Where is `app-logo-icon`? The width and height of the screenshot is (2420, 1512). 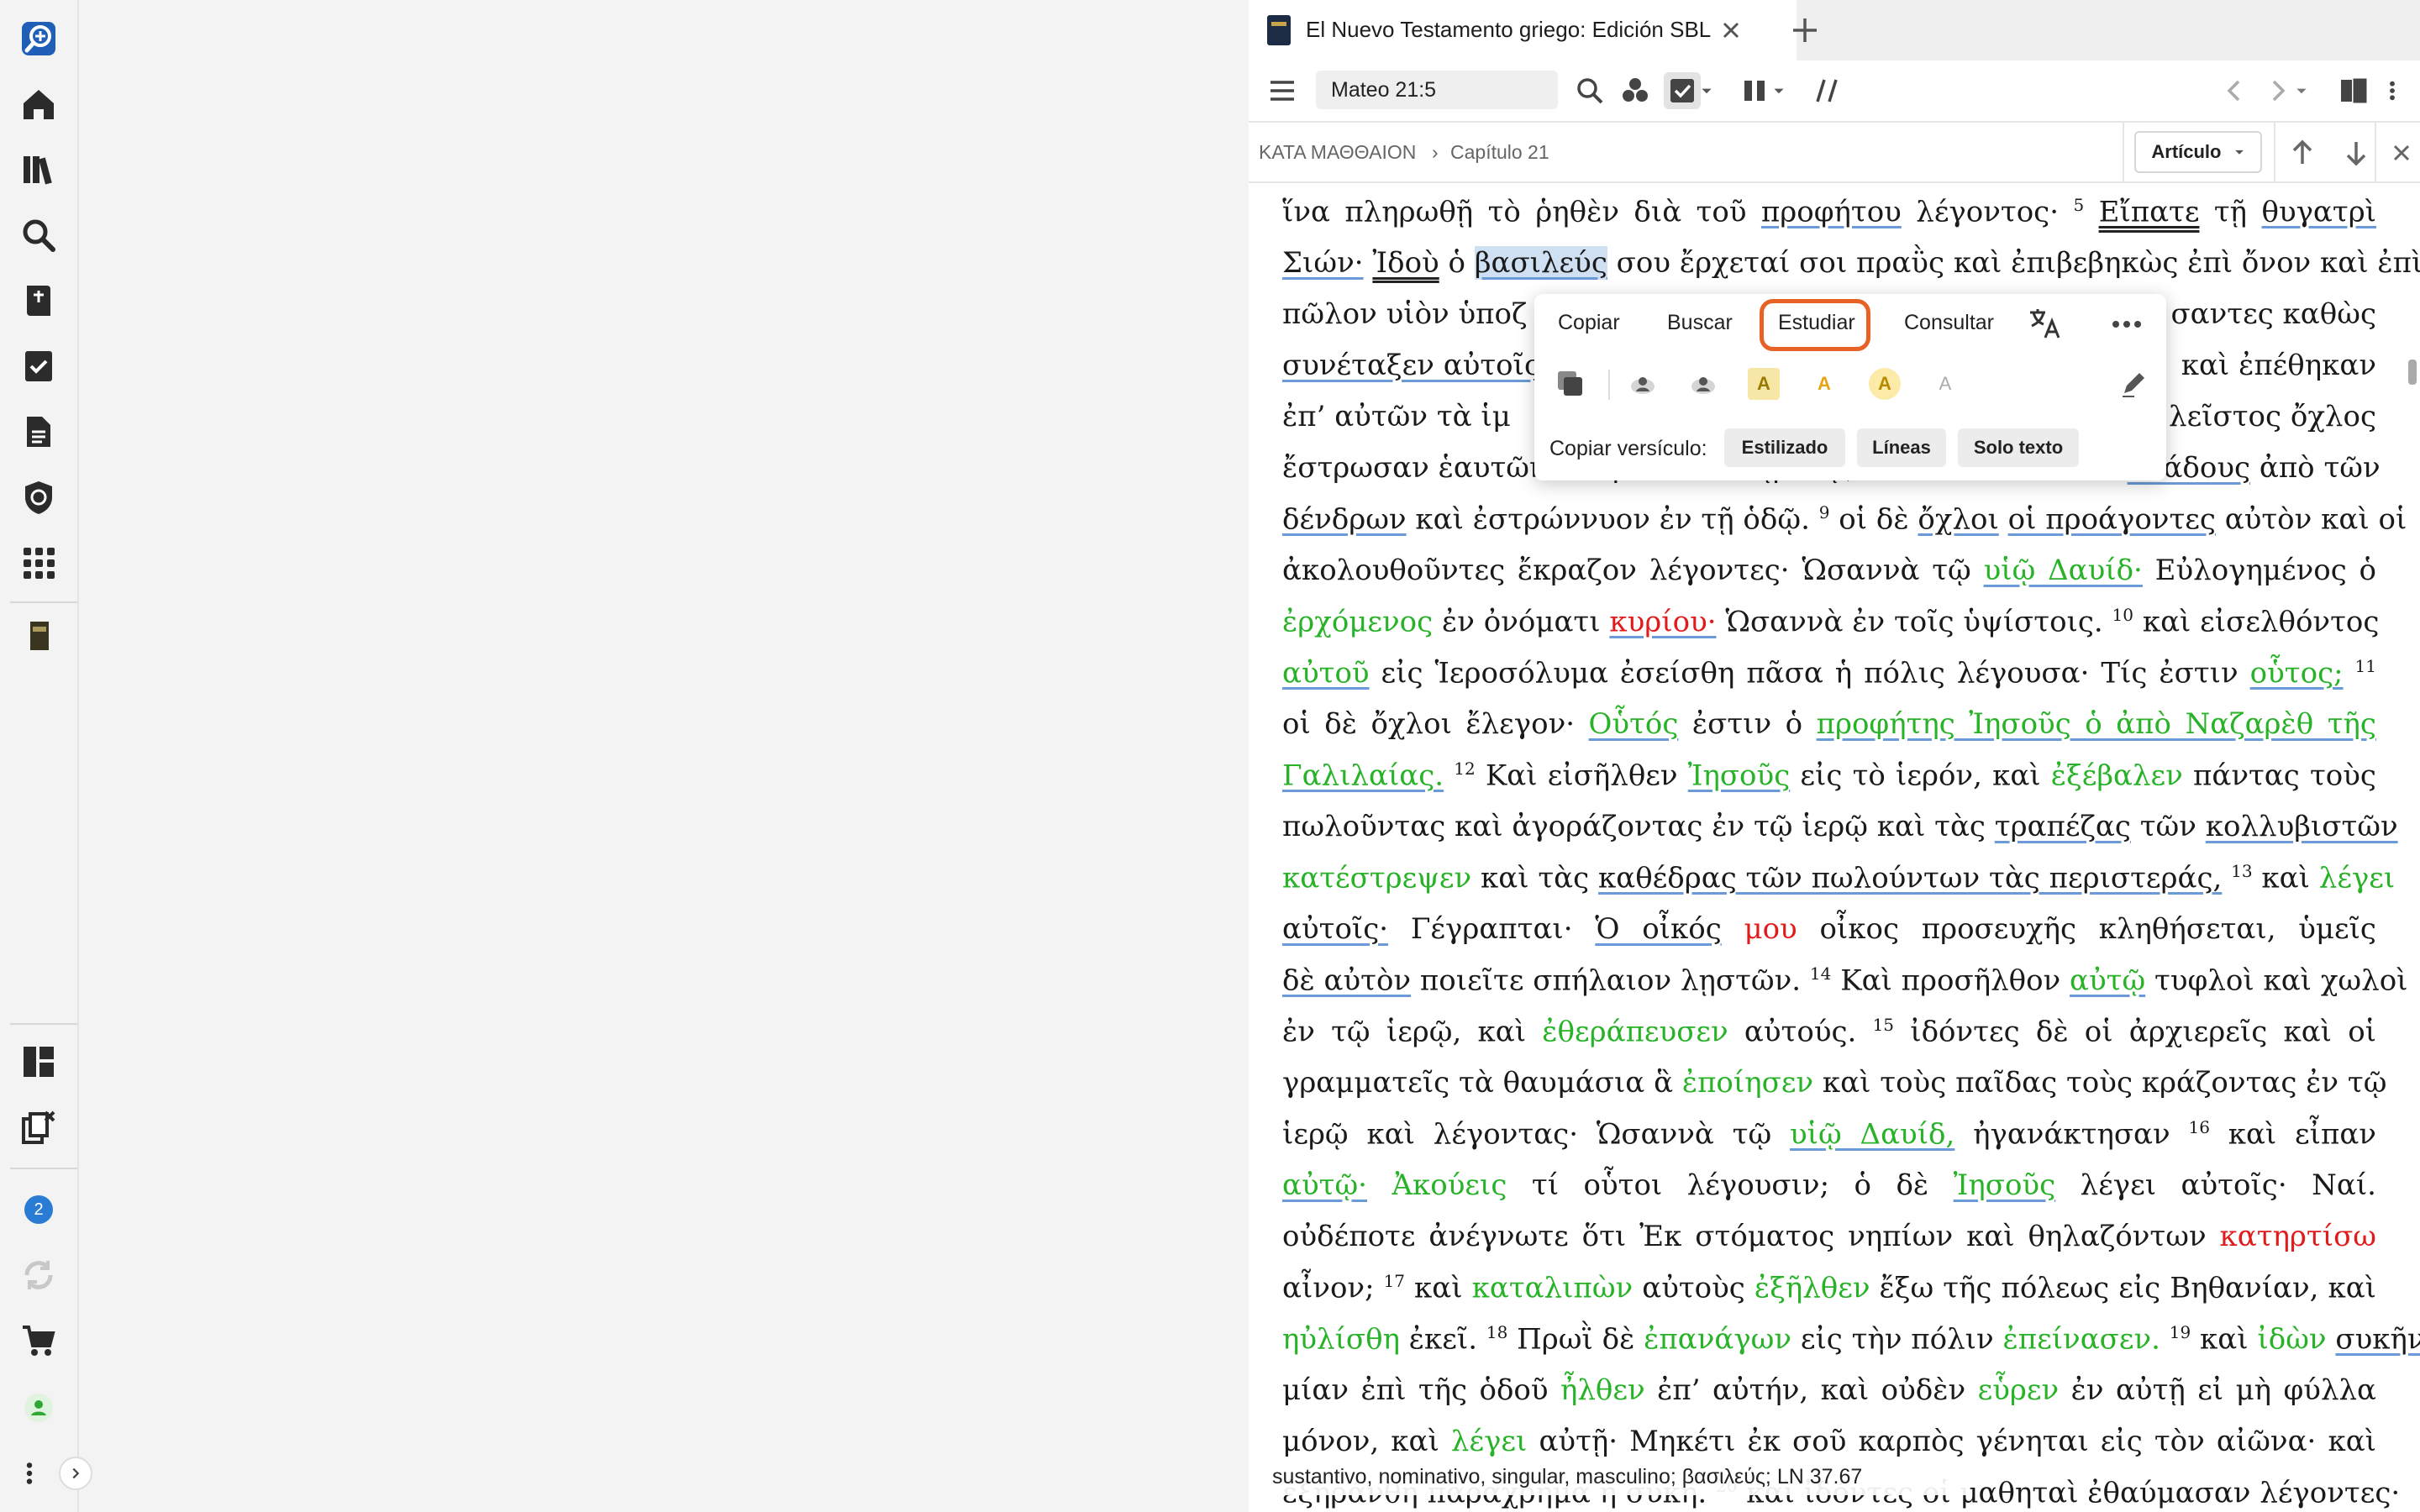
app-logo-icon is located at coordinates (38, 38).